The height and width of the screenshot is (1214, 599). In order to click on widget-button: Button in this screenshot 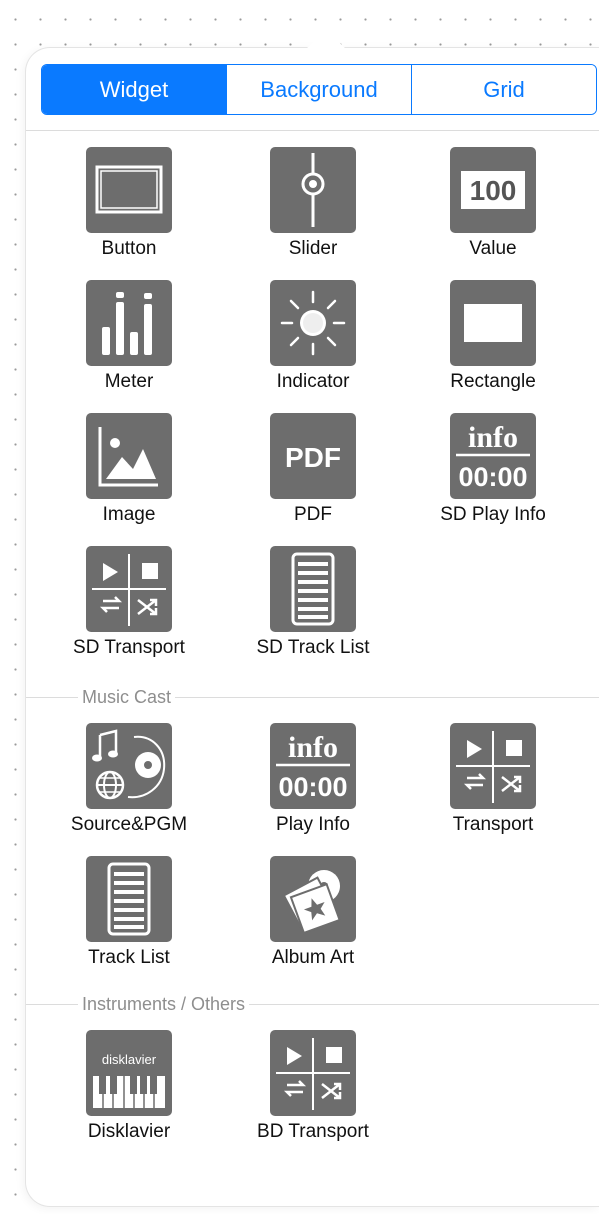, I will do `click(129, 203)`.